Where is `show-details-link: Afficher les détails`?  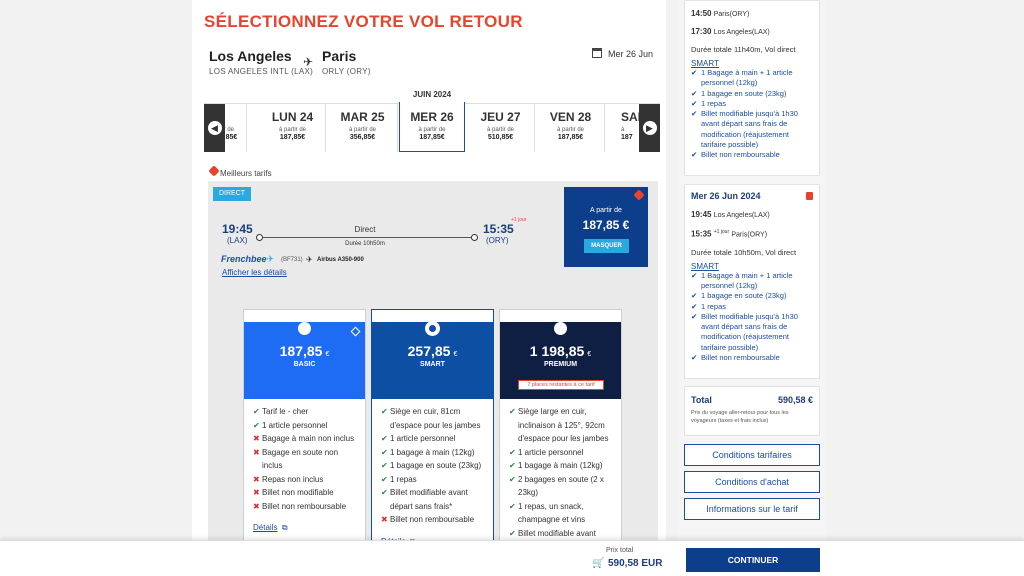
show-details-link: Afficher les détails is located at coordinates (254, 272).